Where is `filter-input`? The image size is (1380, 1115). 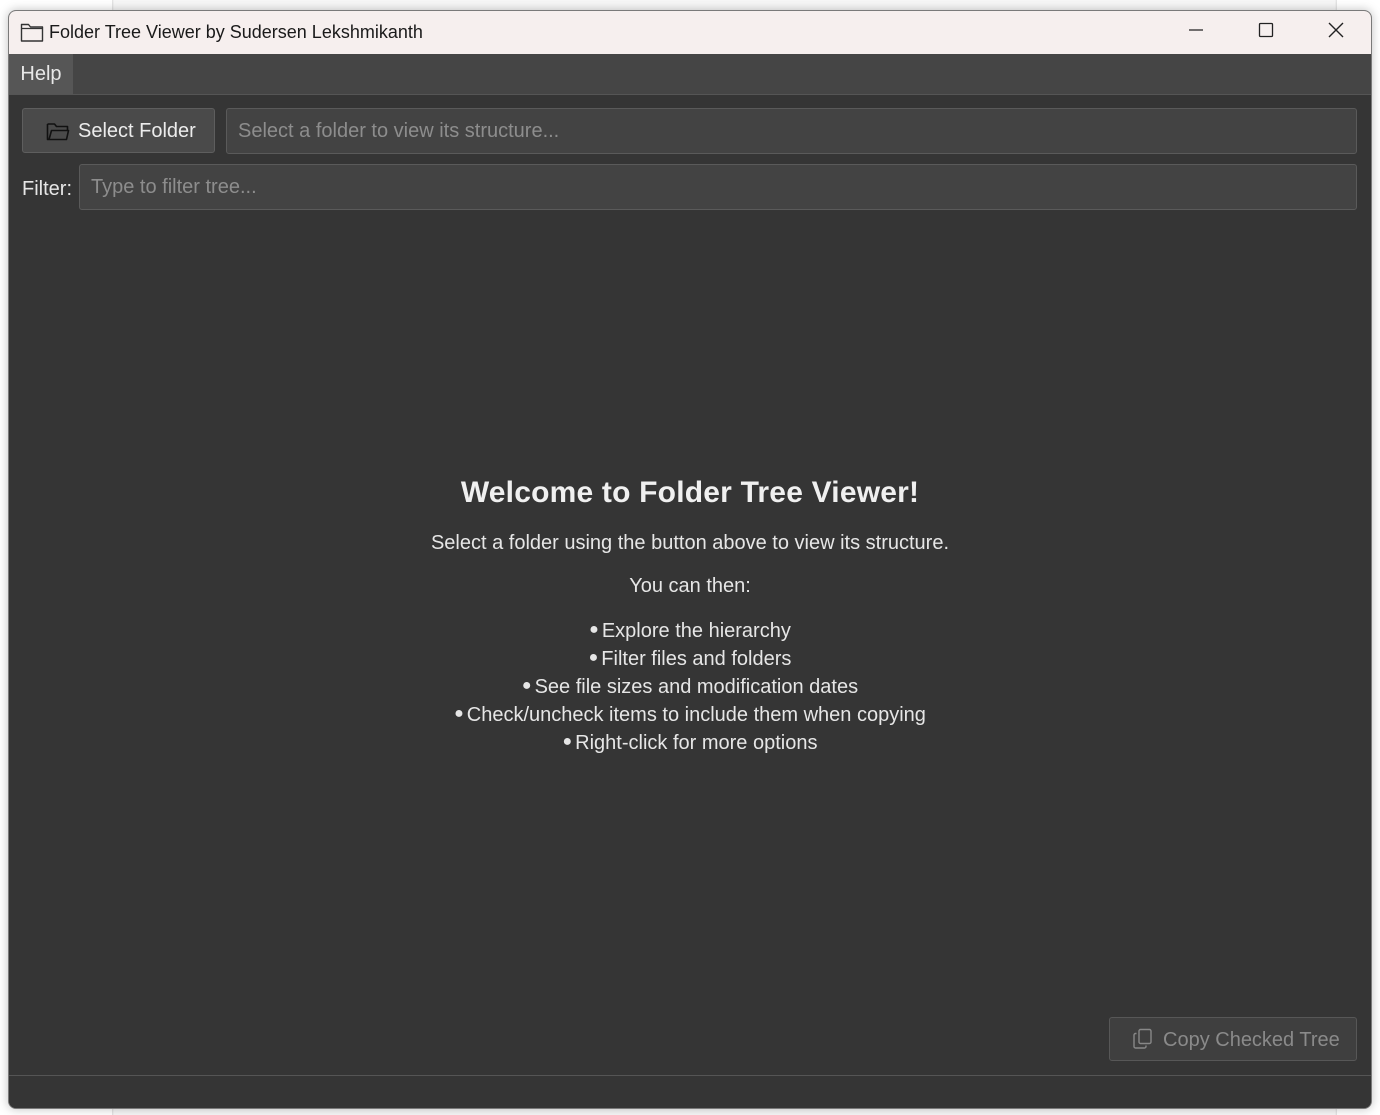 filter-input is located at coordinates (718, 187).